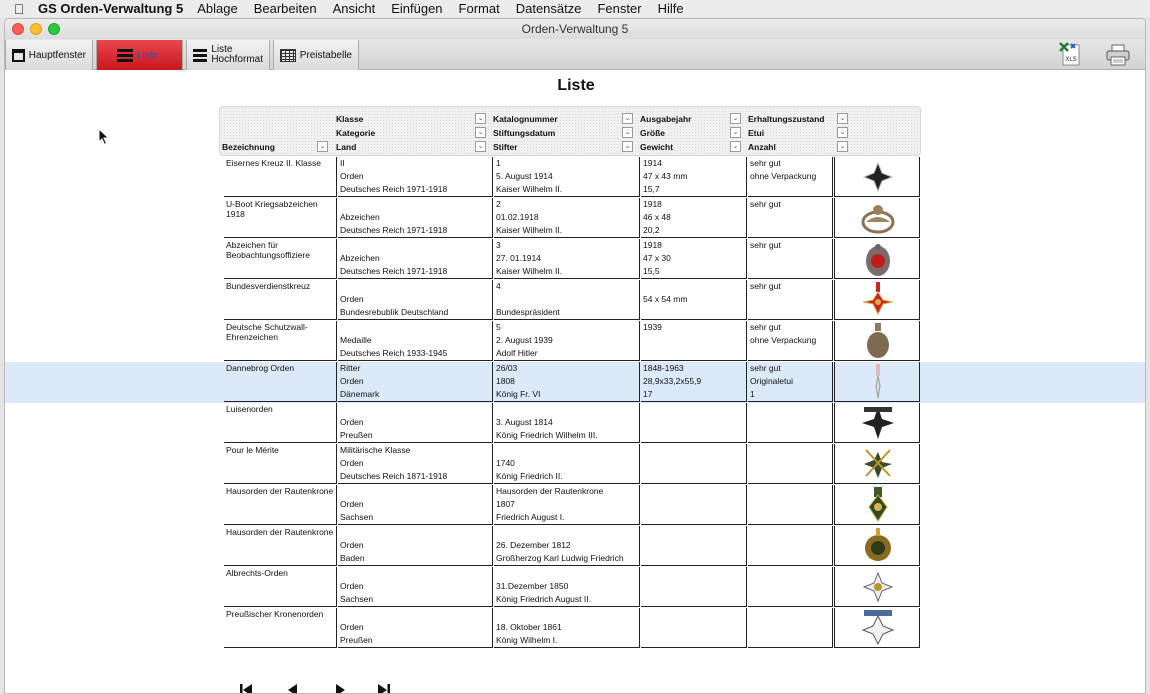 This screenshot has width=1150, height=694. What do you see at coordinates (842, 146) in the screenshot?
I see `sort-anzahl-icon: ⌄` at bounding box center [842, 146].